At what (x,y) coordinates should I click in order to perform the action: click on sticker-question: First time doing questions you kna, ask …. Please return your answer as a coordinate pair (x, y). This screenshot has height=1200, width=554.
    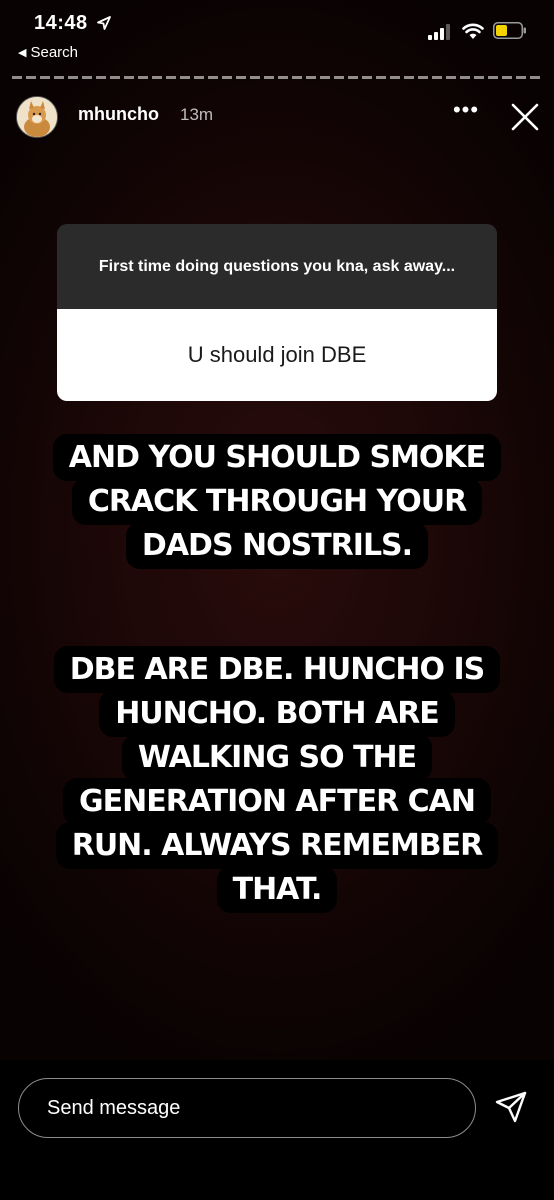
    Looking at the image, I should click on (277, 266).